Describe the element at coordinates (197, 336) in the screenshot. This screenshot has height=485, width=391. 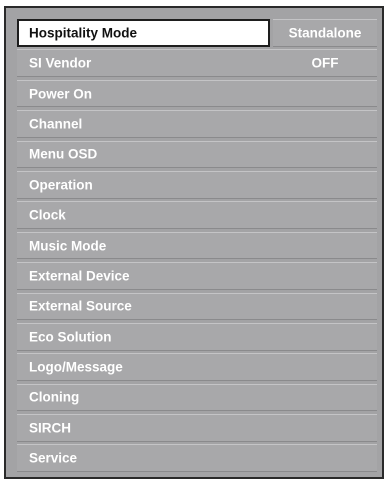
I see `menu-item-eco-solution: Eco Solution` at that location.